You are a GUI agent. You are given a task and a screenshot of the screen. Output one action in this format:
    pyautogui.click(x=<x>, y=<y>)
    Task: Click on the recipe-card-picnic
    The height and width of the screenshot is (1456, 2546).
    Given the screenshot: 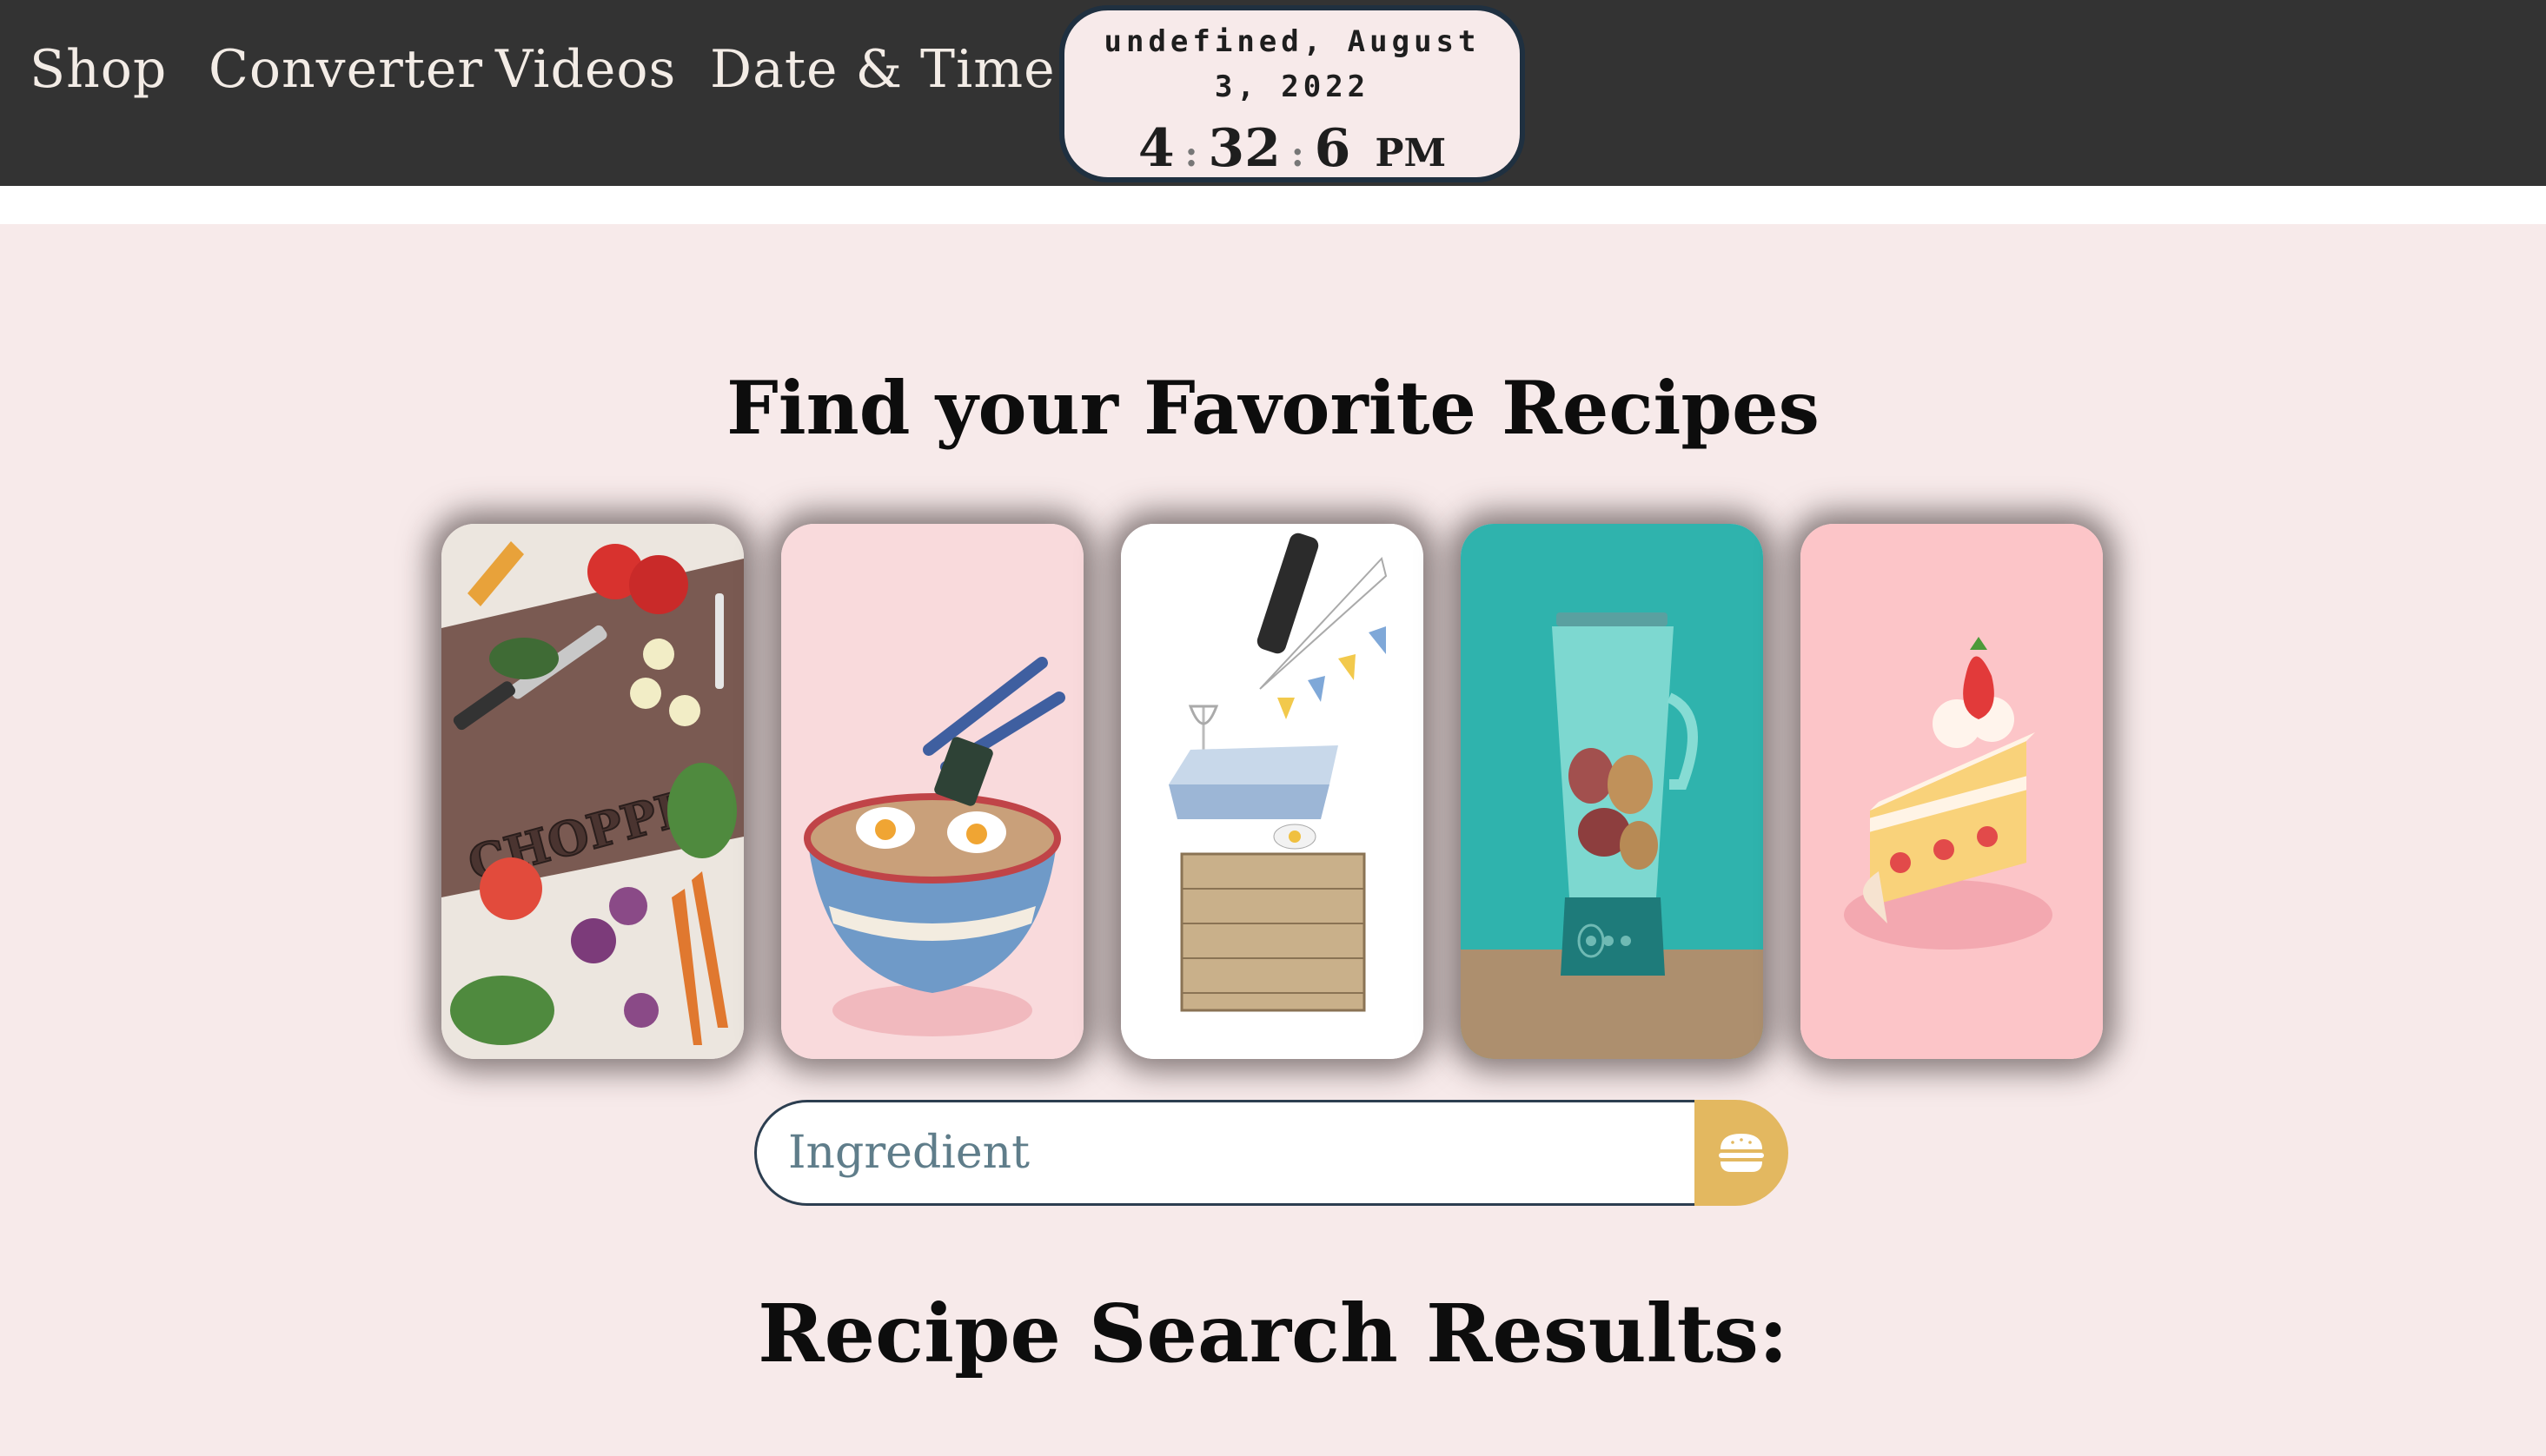 What is the action you would take?
    pyautogui.click(x=1272, y=791)
    